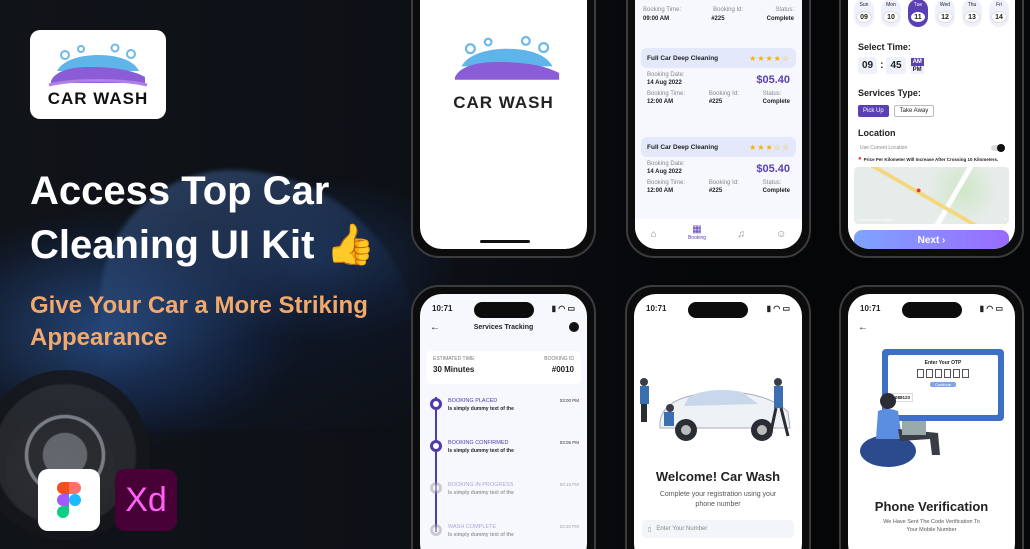  What do you see at coordinates (503, 124) in the screenshot?
I see `splash-screen: CAR WASH` at bounding box center [503, 124].